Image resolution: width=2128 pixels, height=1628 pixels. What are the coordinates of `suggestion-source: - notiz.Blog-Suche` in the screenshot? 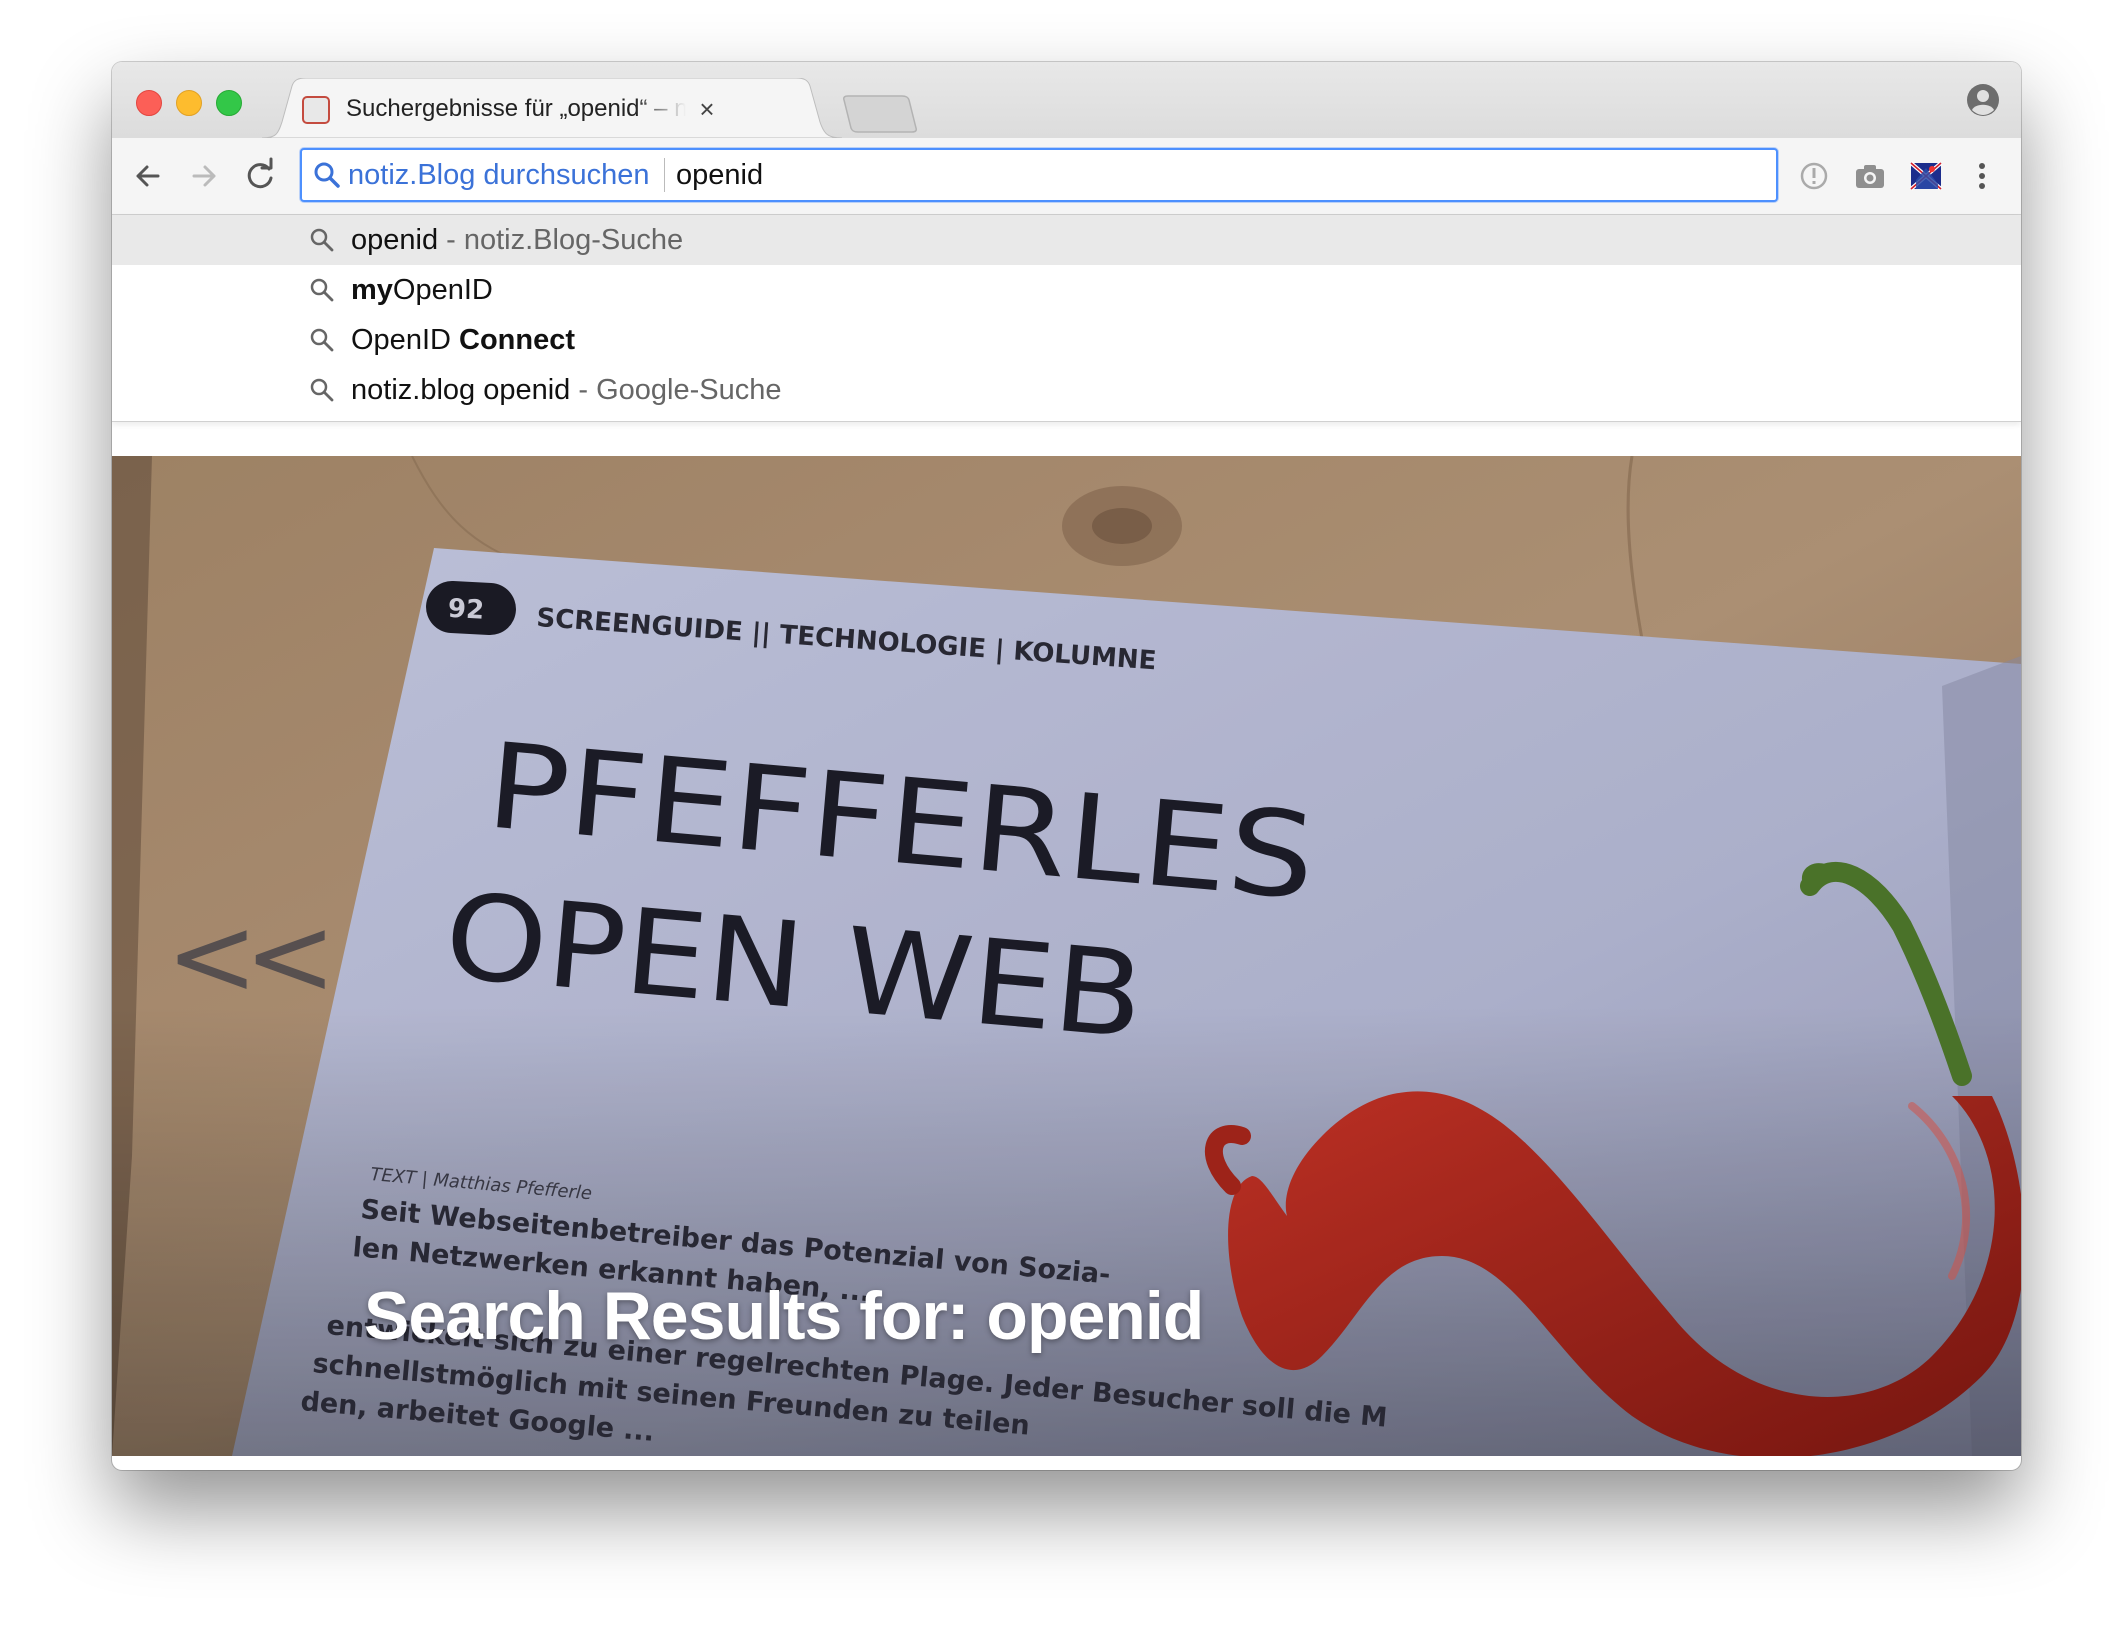 It's located at (561, 240).